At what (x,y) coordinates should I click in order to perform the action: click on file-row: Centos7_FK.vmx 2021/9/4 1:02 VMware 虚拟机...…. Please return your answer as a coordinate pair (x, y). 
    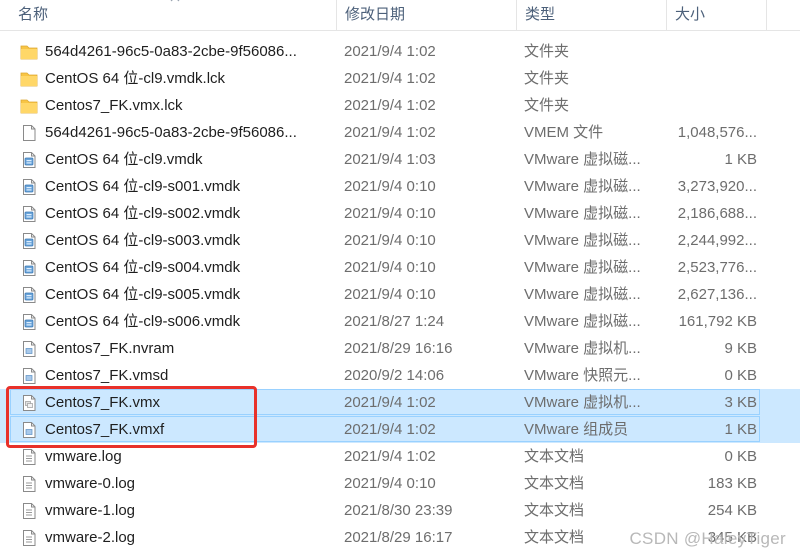
    Looking at the image, I should click on (400, 402).